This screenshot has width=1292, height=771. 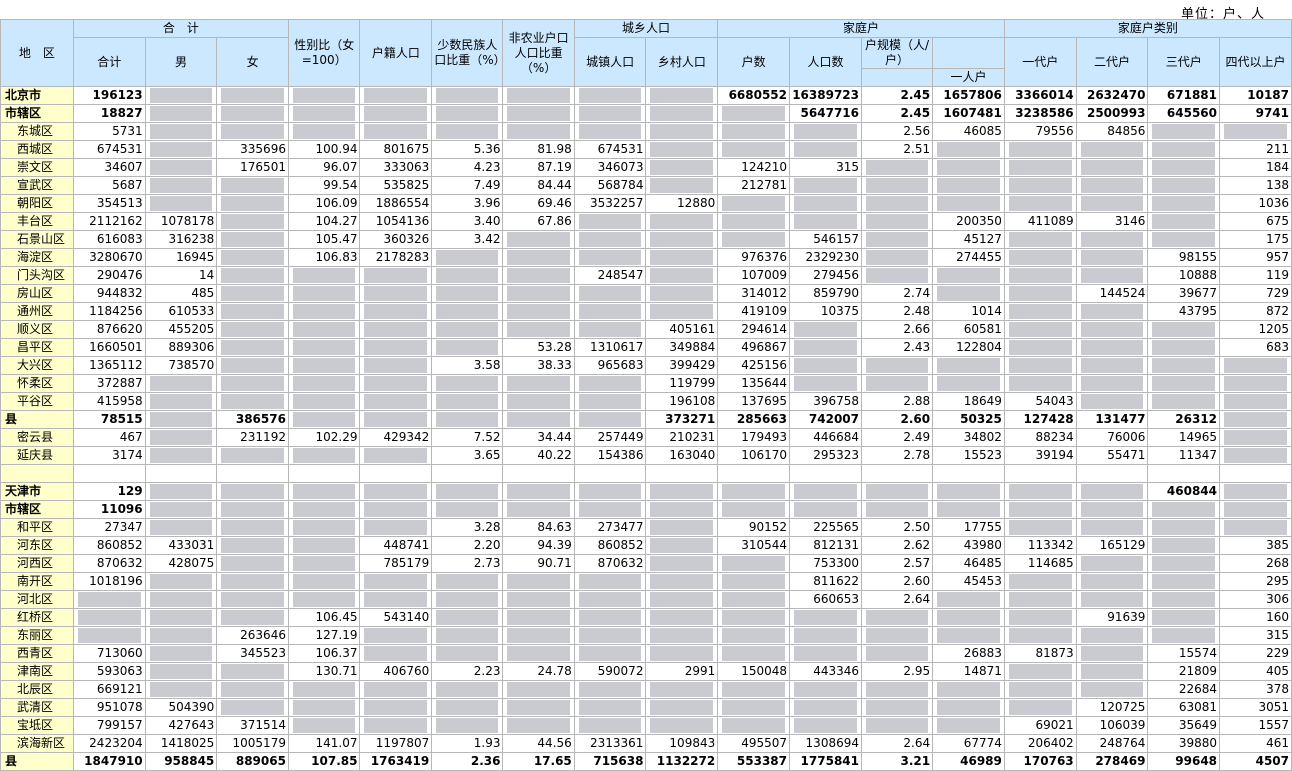 What do you see at coordinates (467, 671) in the screenshot?
I see `data-cell: 2.23` at bounding box center [467, 671].